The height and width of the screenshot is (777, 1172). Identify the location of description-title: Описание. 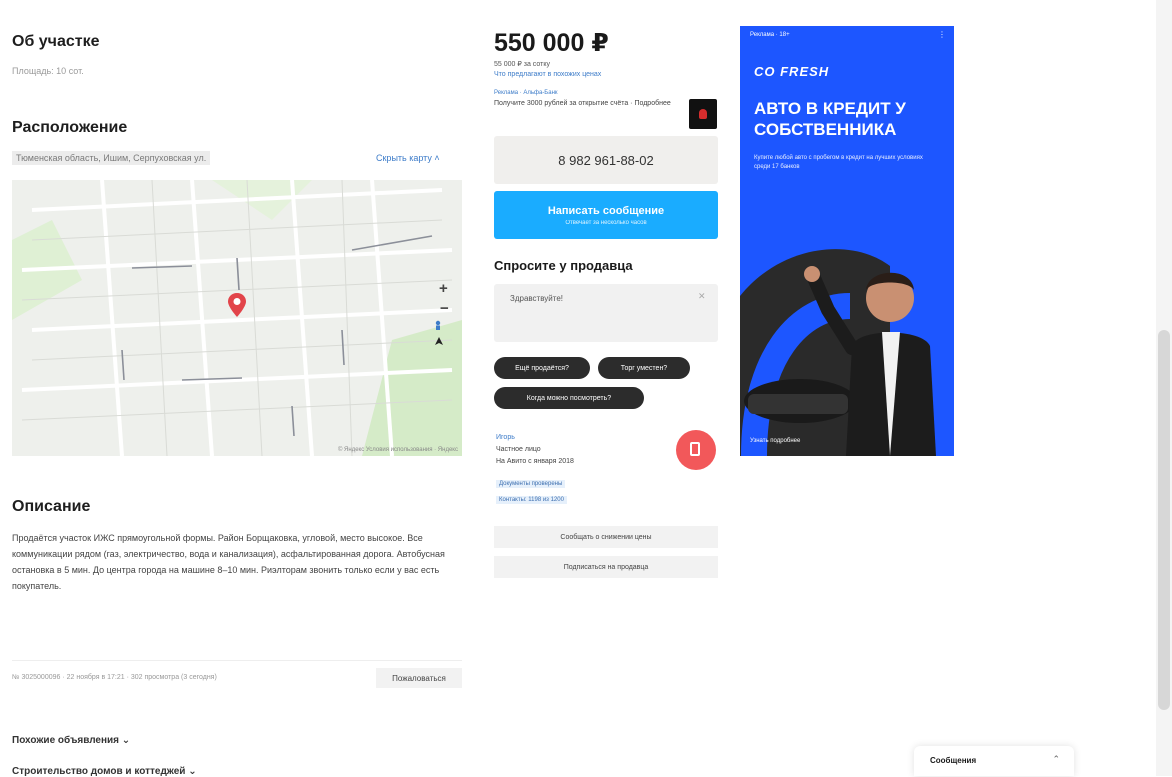
(51, 506).